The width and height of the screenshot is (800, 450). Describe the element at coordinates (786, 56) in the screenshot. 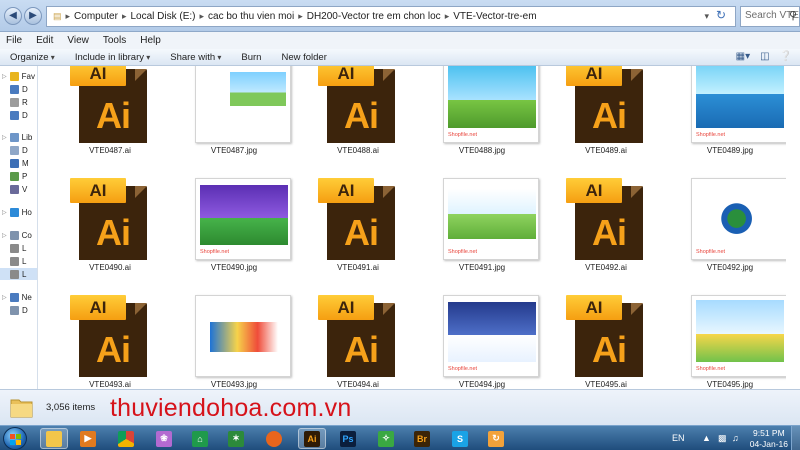

I see `help-icon: ❔` at that location.